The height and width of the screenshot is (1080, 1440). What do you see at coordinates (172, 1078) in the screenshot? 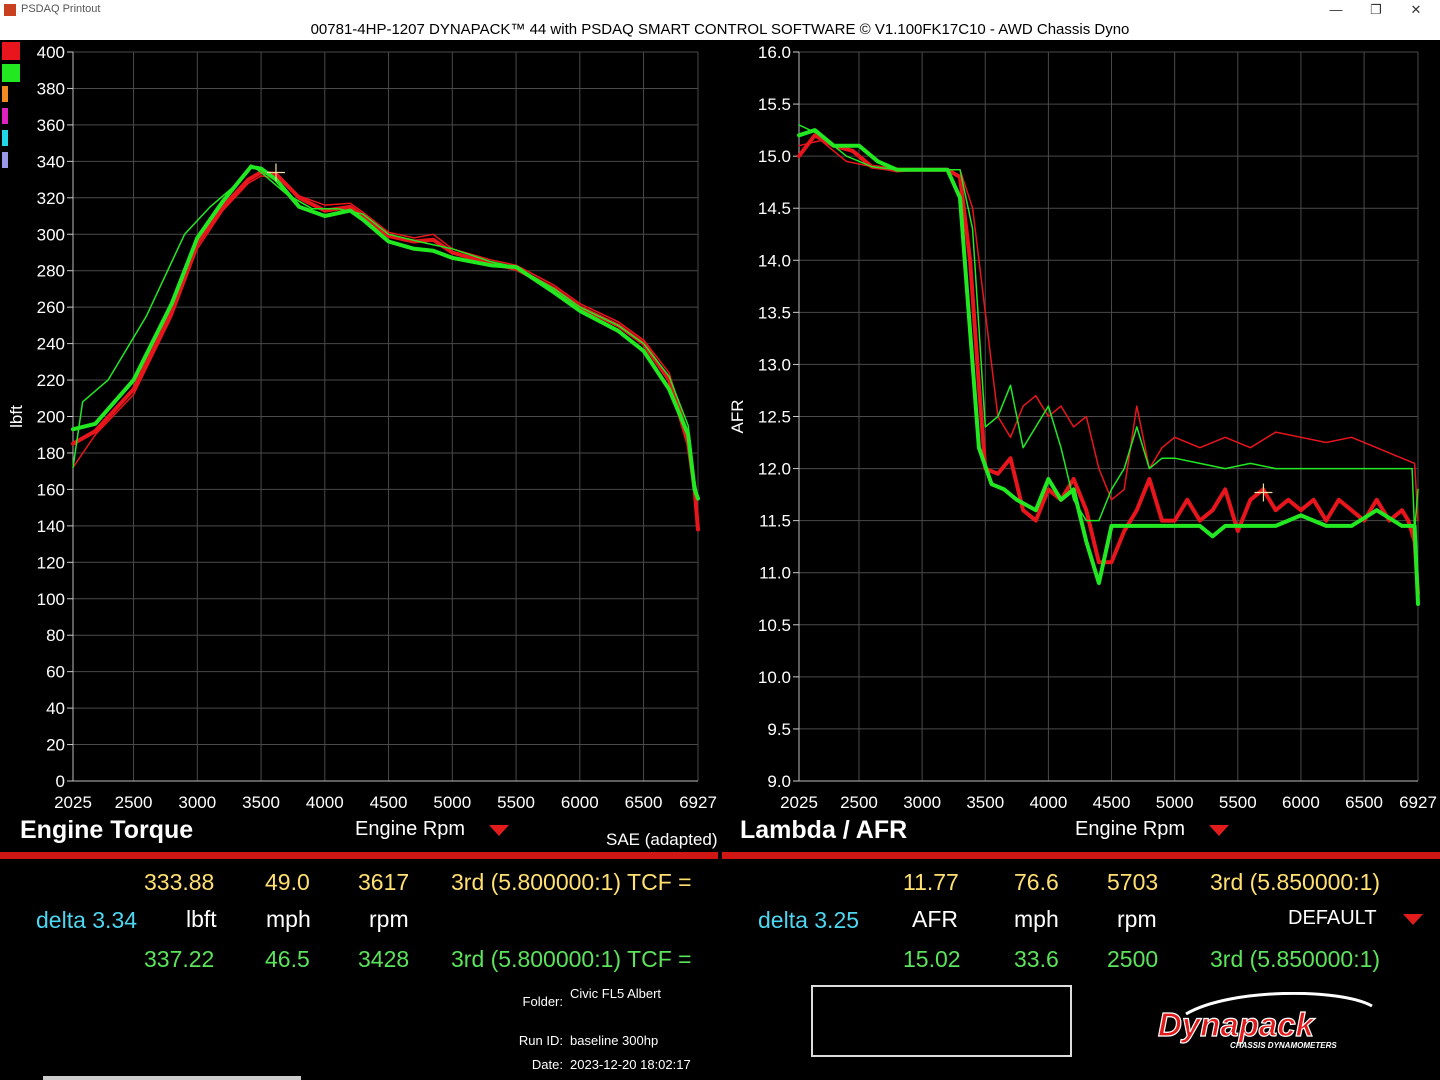
I see `scrollbar` at bounding box center [172, 1078].